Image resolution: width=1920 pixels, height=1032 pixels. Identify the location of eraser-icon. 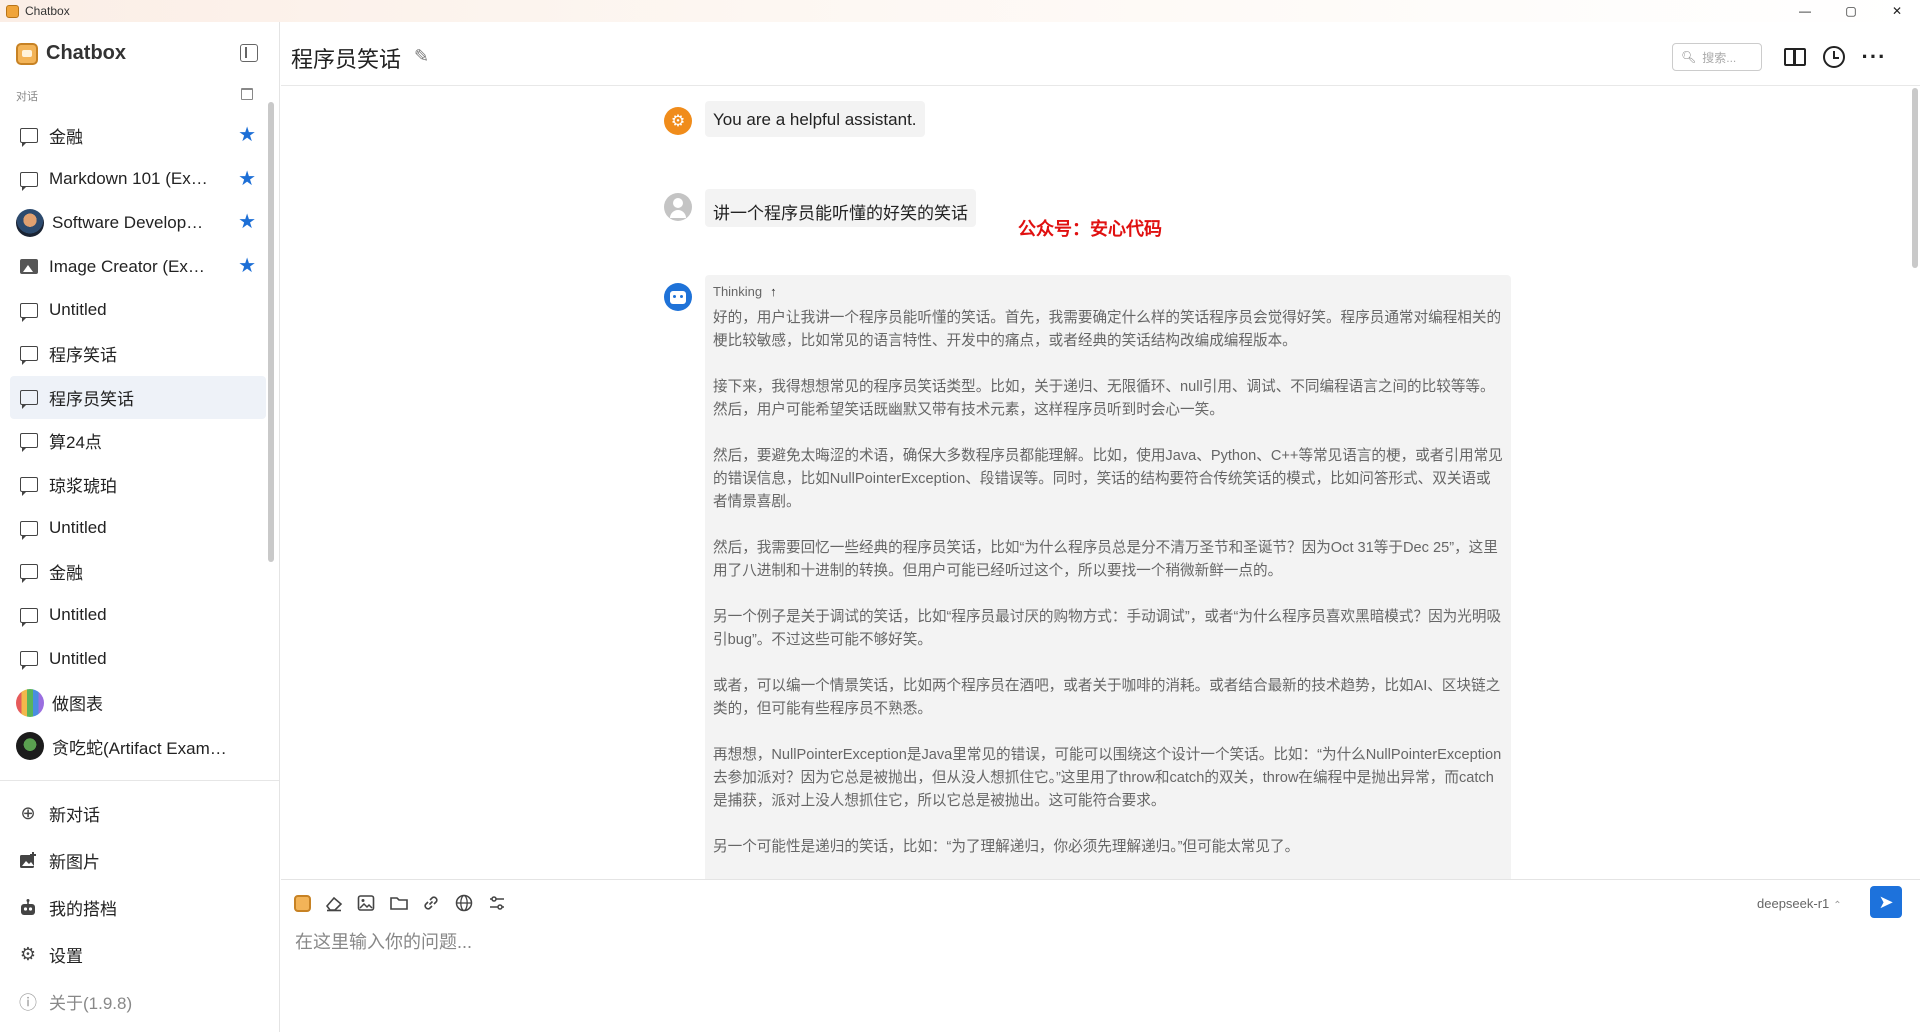
(334, 903).